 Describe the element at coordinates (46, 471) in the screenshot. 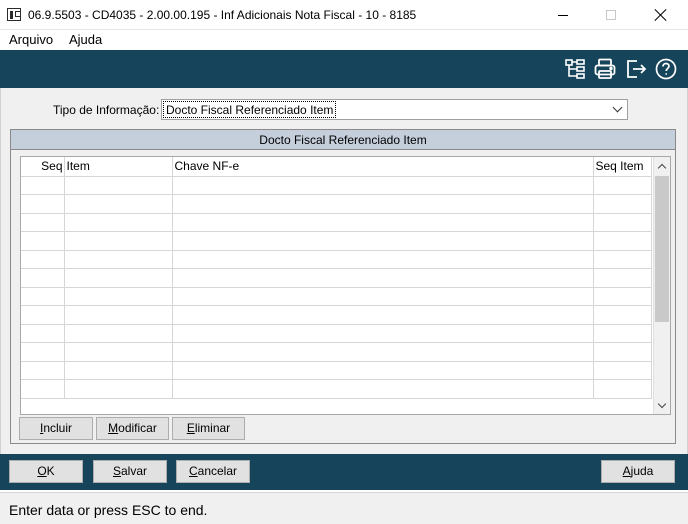

I see `ok-button: OK` at that location.